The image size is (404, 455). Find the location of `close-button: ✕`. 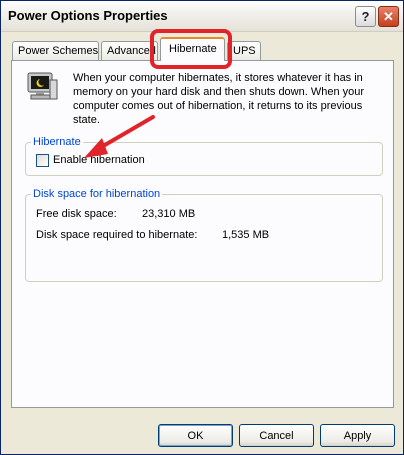

close-button: ✕ is located at coordinates (388, 16).